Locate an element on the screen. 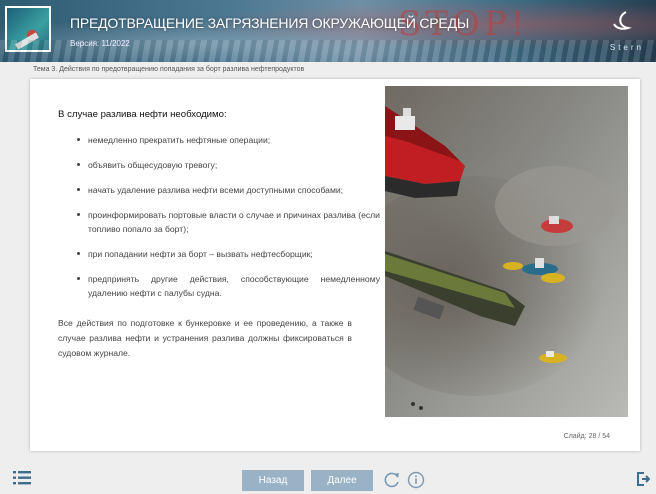 The width and height of the screenshot is (656, 494). list-item: объявить общесудовую тревогу; is located at coordinates (228, 165).